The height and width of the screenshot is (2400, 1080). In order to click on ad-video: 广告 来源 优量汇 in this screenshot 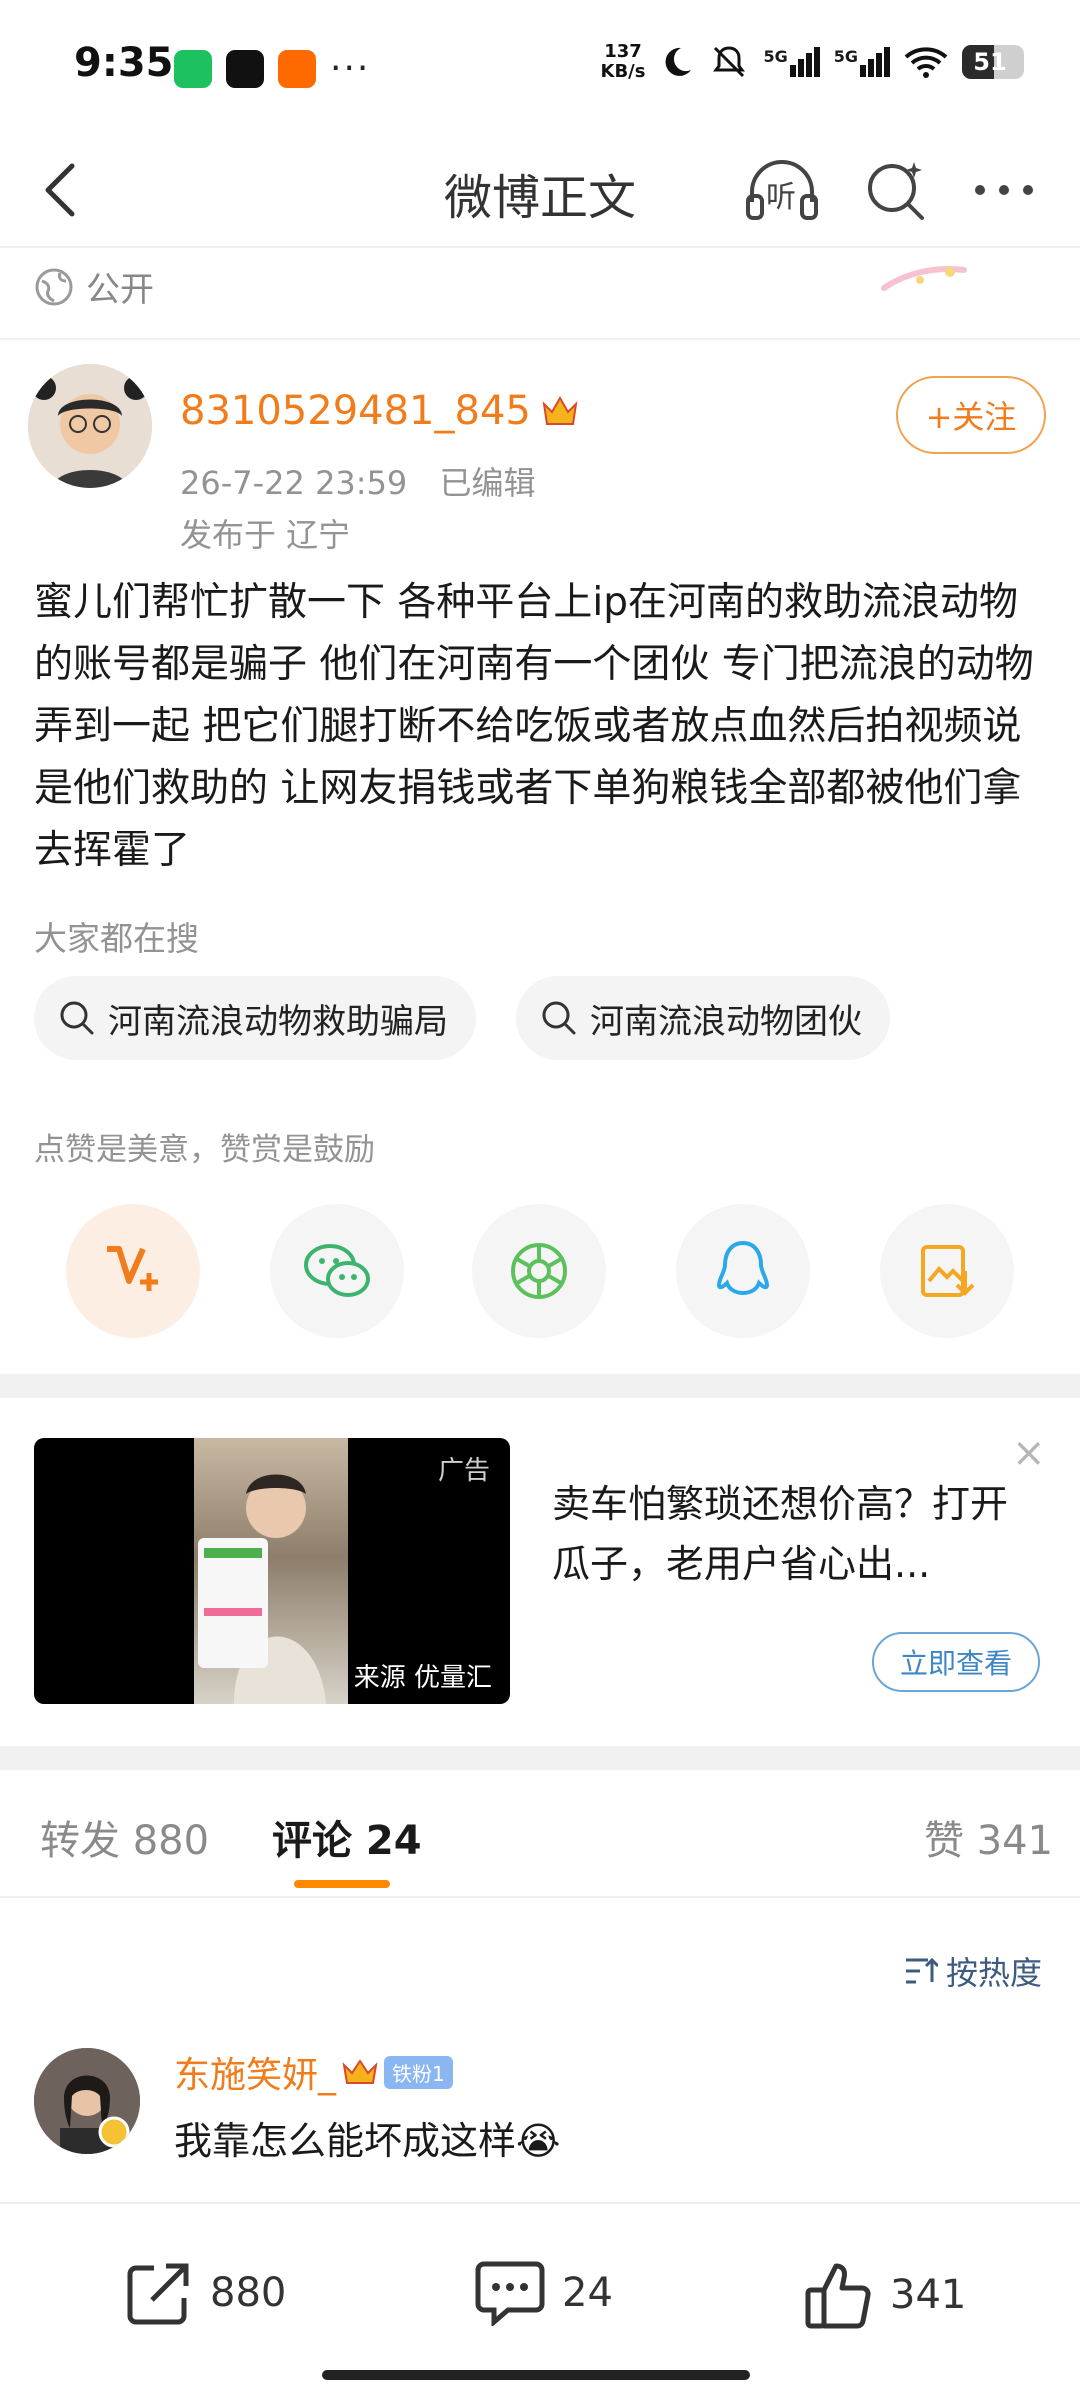, I will do `click(272, 1571)`.